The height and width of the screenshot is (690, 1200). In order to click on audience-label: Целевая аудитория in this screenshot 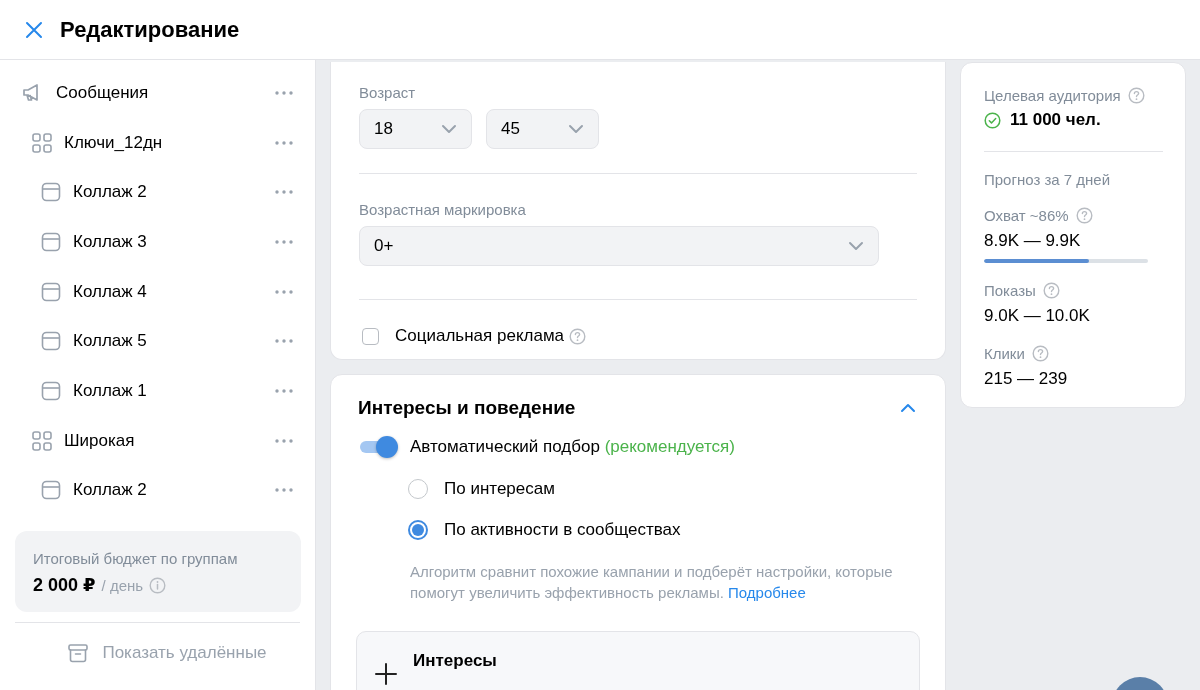, I will do `click(1052, 95)`.